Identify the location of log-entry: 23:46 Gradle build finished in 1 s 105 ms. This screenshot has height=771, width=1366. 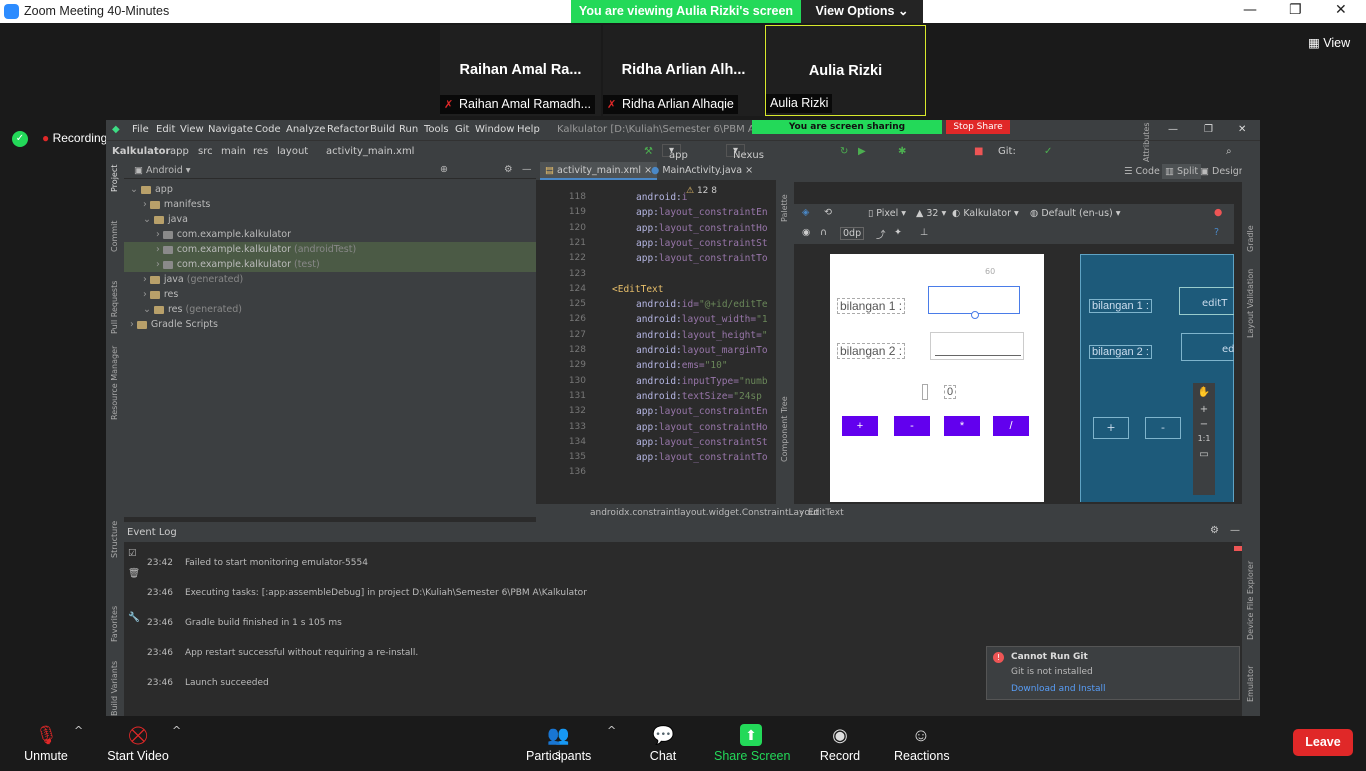
(244, 623).